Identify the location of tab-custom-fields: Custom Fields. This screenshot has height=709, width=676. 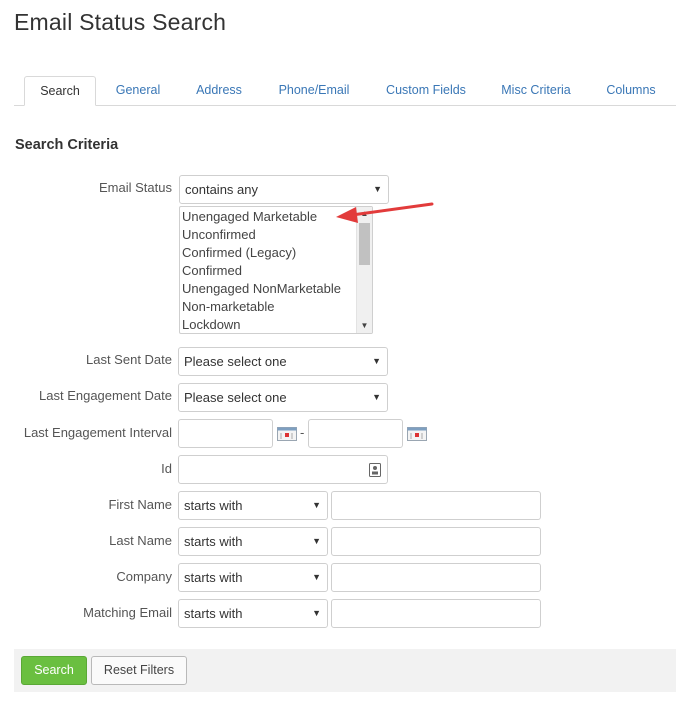
(426, 91).